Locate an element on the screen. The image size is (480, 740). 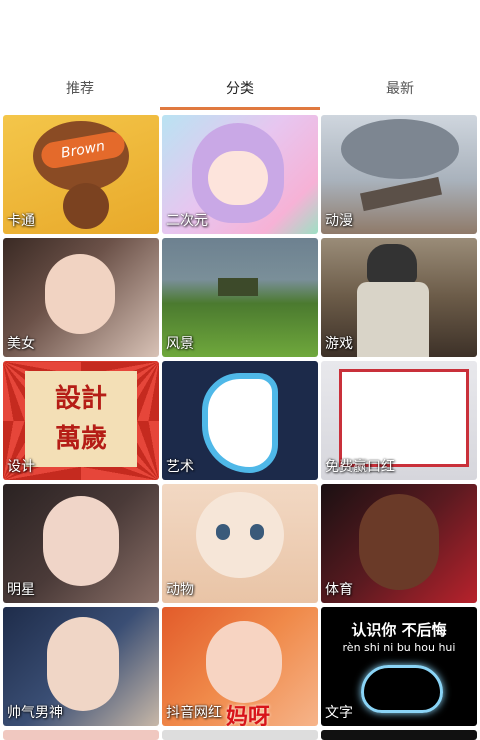
category-celebrity: 明星 is located at coordinates (81, 543).